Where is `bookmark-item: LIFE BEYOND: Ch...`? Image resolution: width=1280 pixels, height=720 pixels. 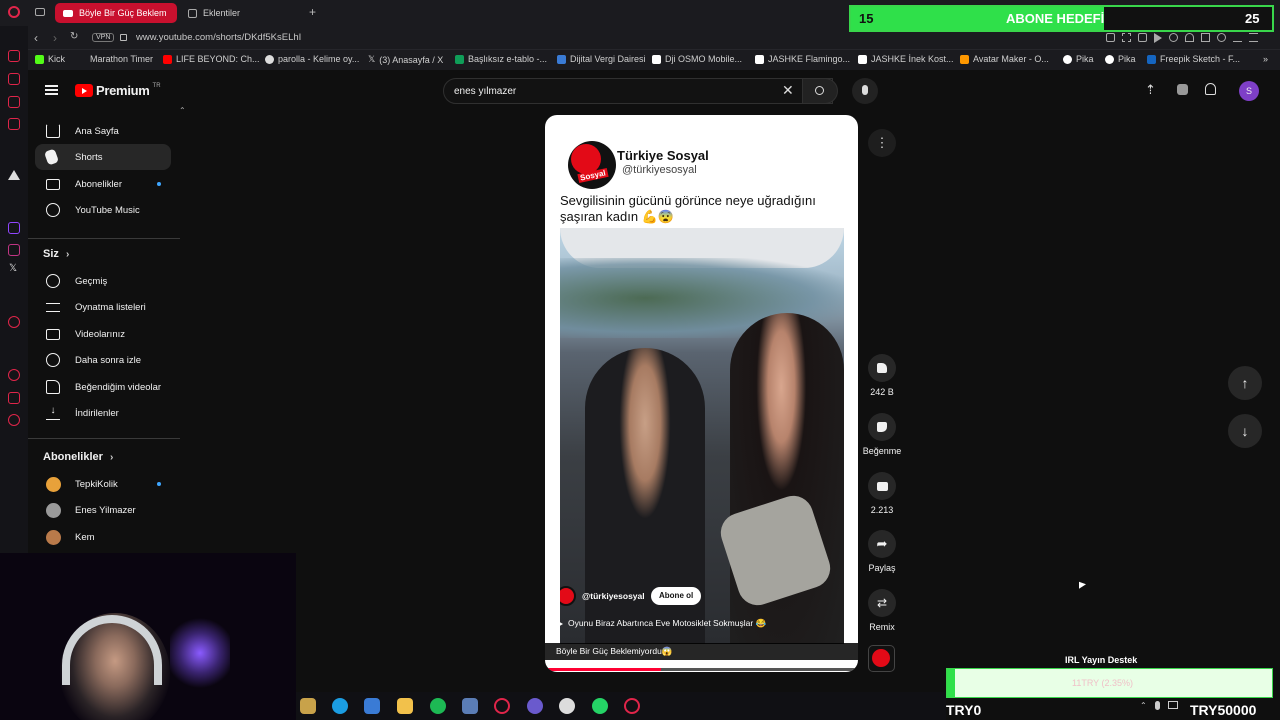 bookmark-item: LIFE BEYOND: Ch... is located at coordinates (211, 59).